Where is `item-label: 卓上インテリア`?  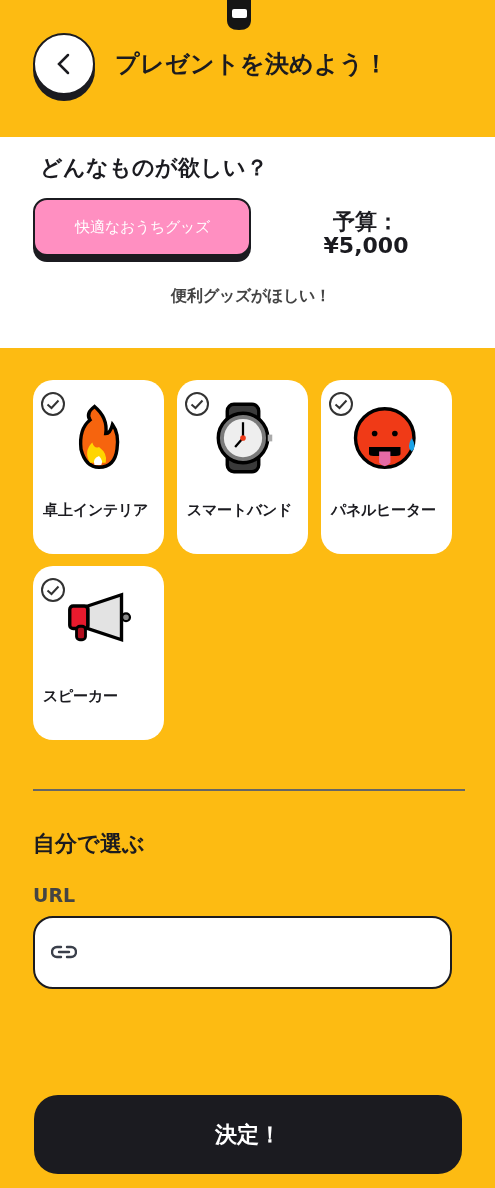 item-label: 卓上インテリア is located at coordinates (96, 510).